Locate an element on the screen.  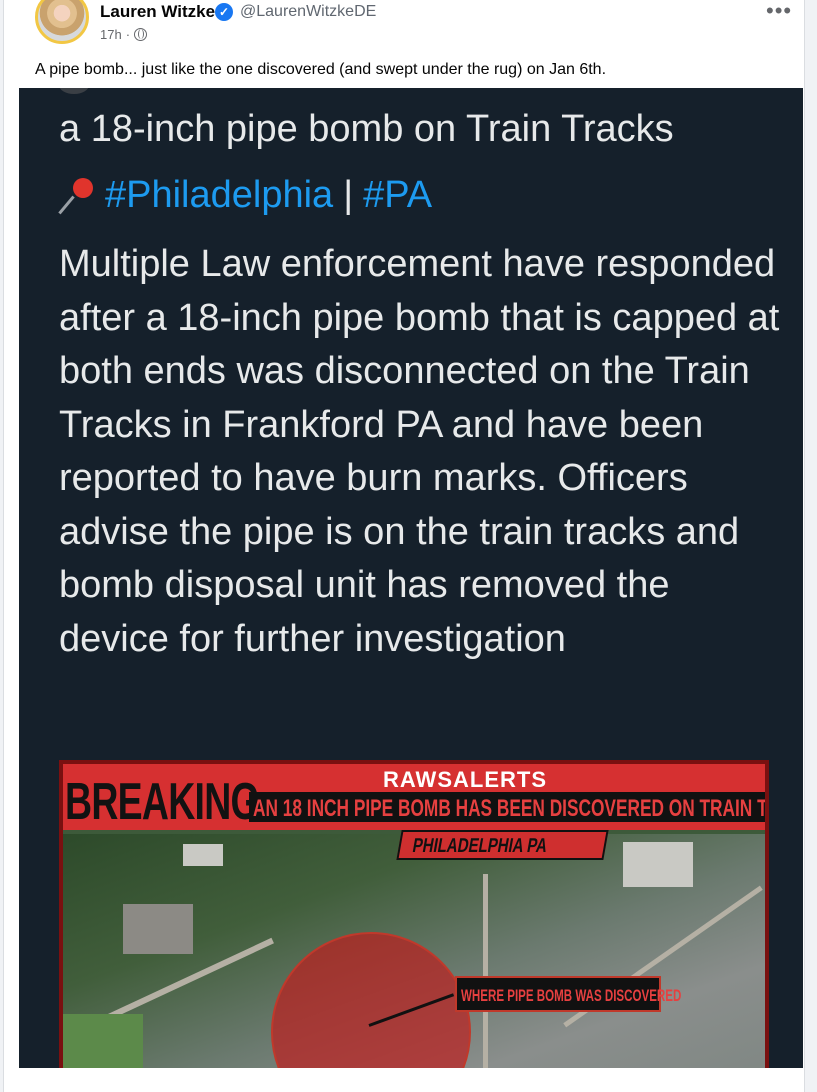
globe-icon is located at coordinates (141, 34).